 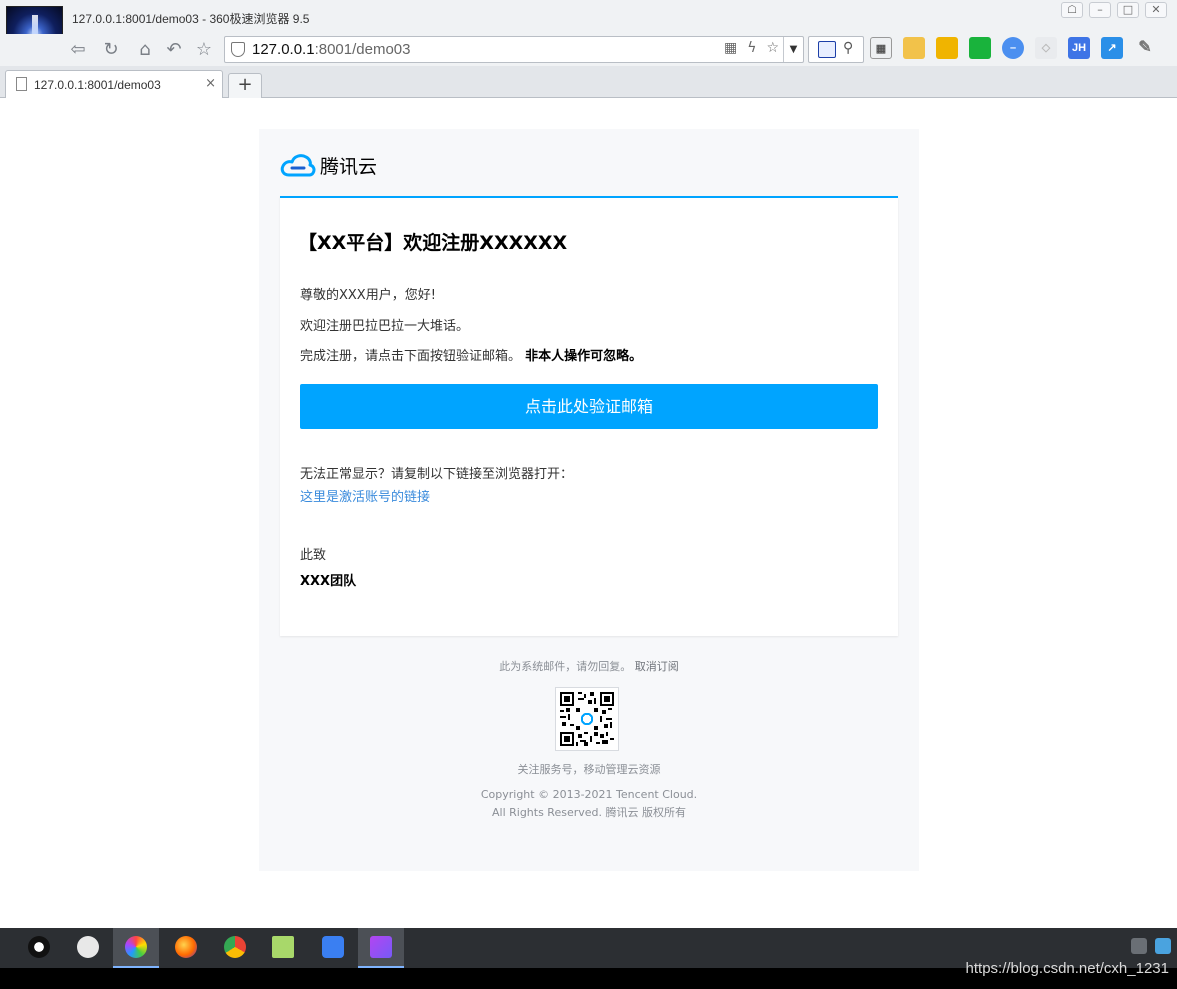 What do you see at coordinates (1151, 946) in the screenshot?
I see `system-tray` at bounding box center [1151, 946].